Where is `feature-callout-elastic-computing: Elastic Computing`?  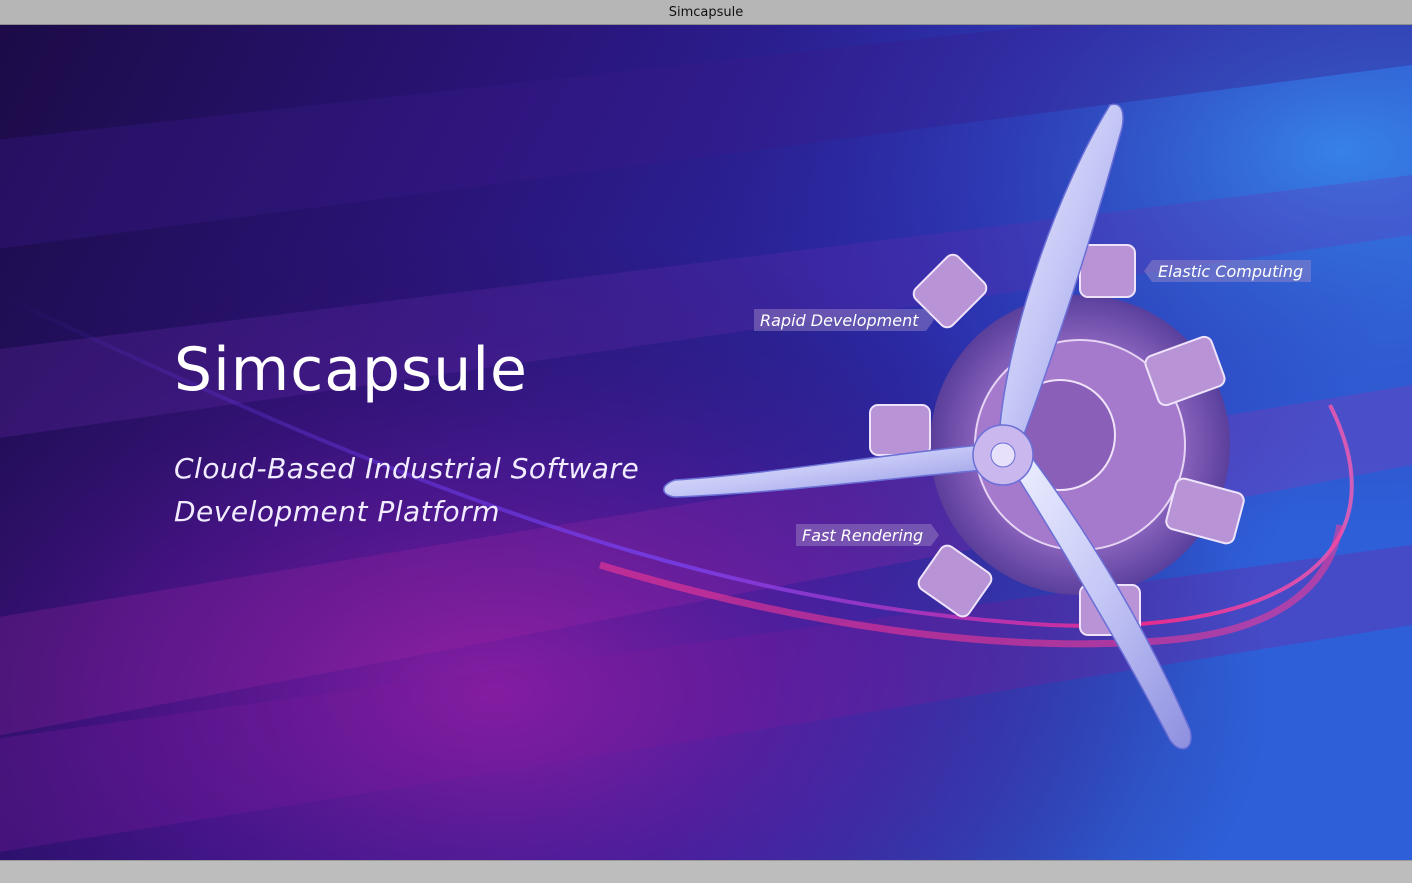 feature-callout-elastic-computing: Elastic Computing is located at coordinates (1227, 271).